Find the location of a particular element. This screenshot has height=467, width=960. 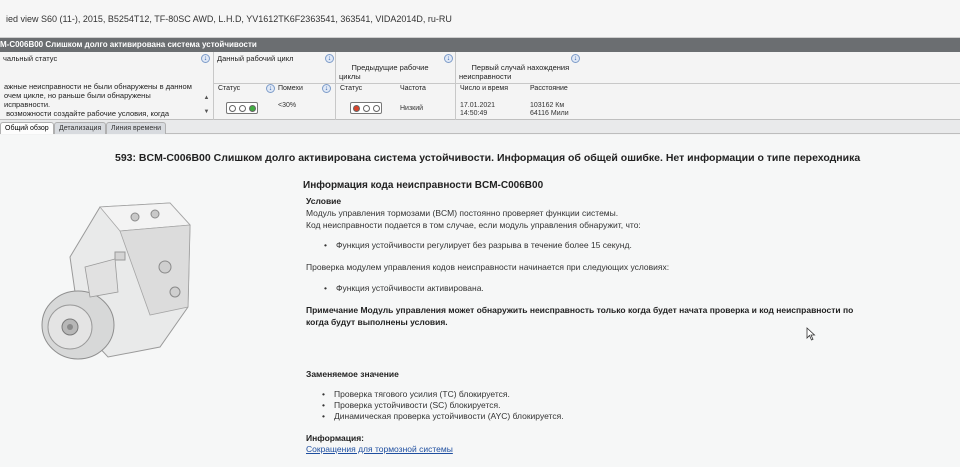

brake-abbreviations-link: Сокращения для тормозной системы is located at coordinates (379, 449).